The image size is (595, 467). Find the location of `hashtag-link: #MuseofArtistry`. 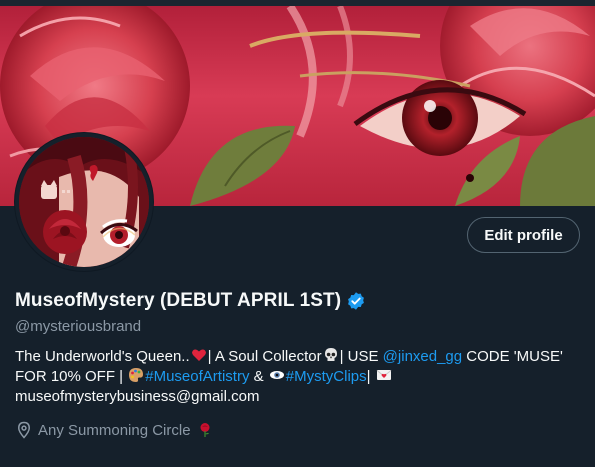

hashtag-link: #MuseofArtistry is located at coordinates (197, 376).